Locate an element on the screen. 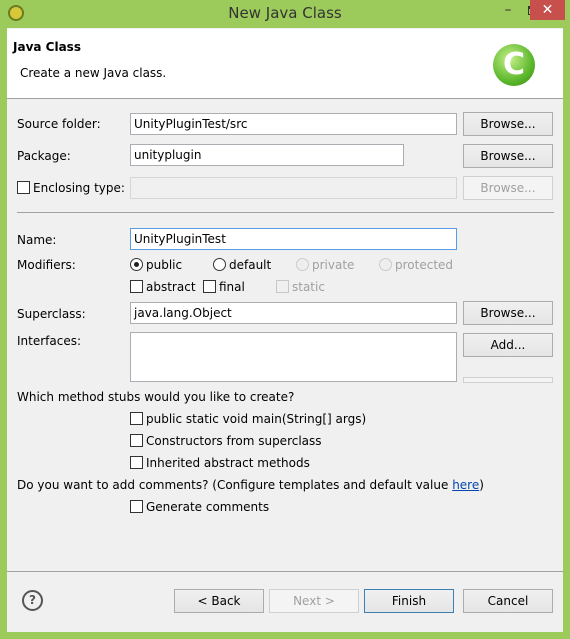 This screenshot has height=639, width=570. remove-interface-button is located at coordinates (508, 380).